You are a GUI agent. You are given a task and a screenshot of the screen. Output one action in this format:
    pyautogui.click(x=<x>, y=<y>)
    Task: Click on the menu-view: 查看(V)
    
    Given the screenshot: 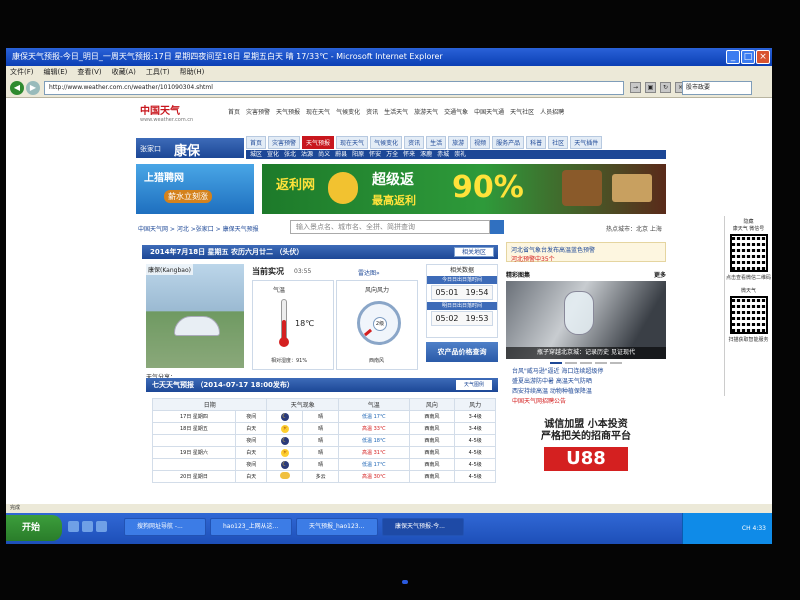 What is the action you would take?
    pyautogui.click(x=89, y=72)
    